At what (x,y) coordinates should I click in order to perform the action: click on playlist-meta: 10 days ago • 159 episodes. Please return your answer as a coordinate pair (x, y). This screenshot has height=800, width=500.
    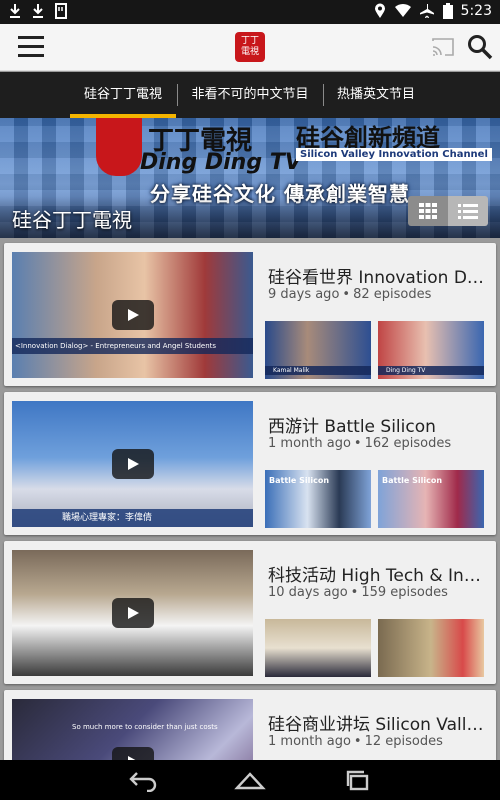
    Looking at the image, I should click on (358, 592).